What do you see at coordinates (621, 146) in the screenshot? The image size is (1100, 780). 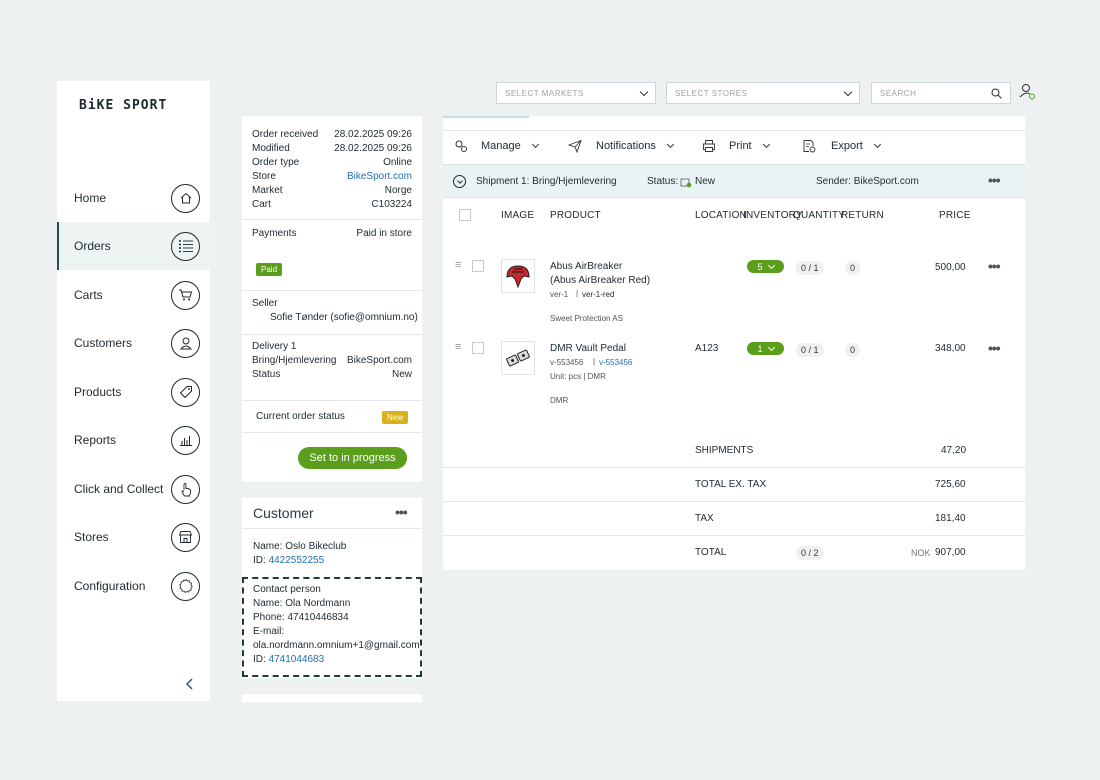 I see `notifications-menu: Notifications` at bounding box center [621, 146].